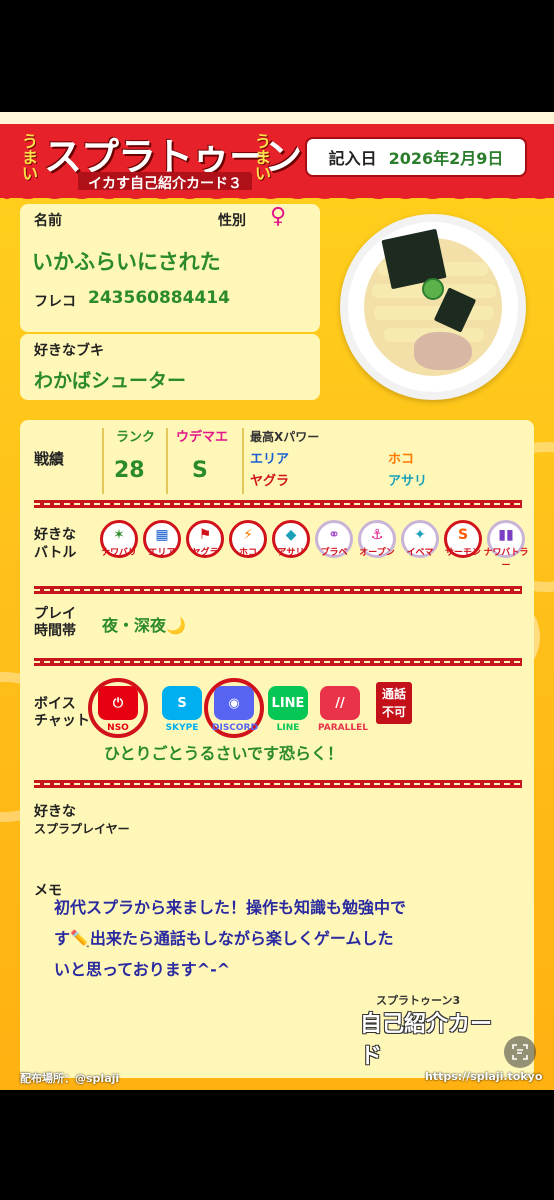 This screenshot has width=554, height=1200. I want to click on battle-mode-2: ⚑ ヤグラ, so click(205, 539).